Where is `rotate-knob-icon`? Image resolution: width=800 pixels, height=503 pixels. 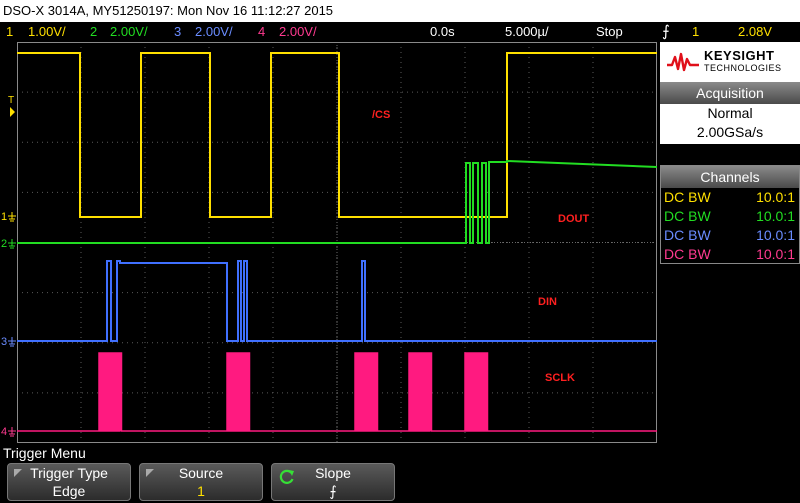
rotate-knob-icon is located at coordinates (286, 476).